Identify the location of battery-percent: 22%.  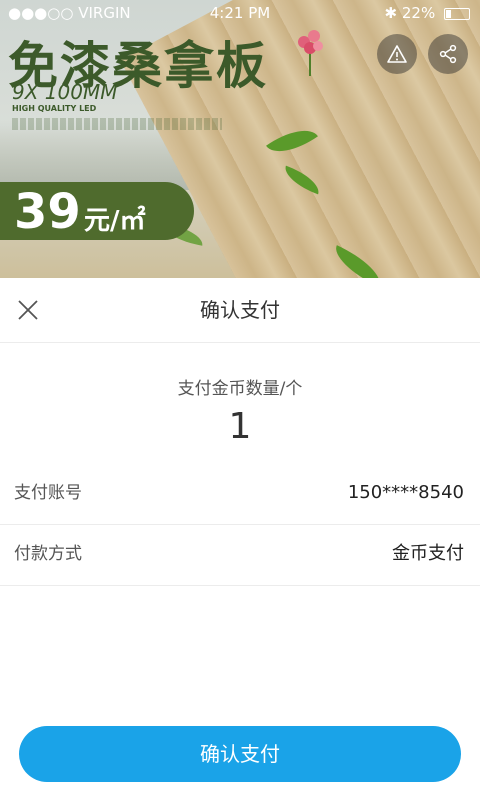
(418, 13).